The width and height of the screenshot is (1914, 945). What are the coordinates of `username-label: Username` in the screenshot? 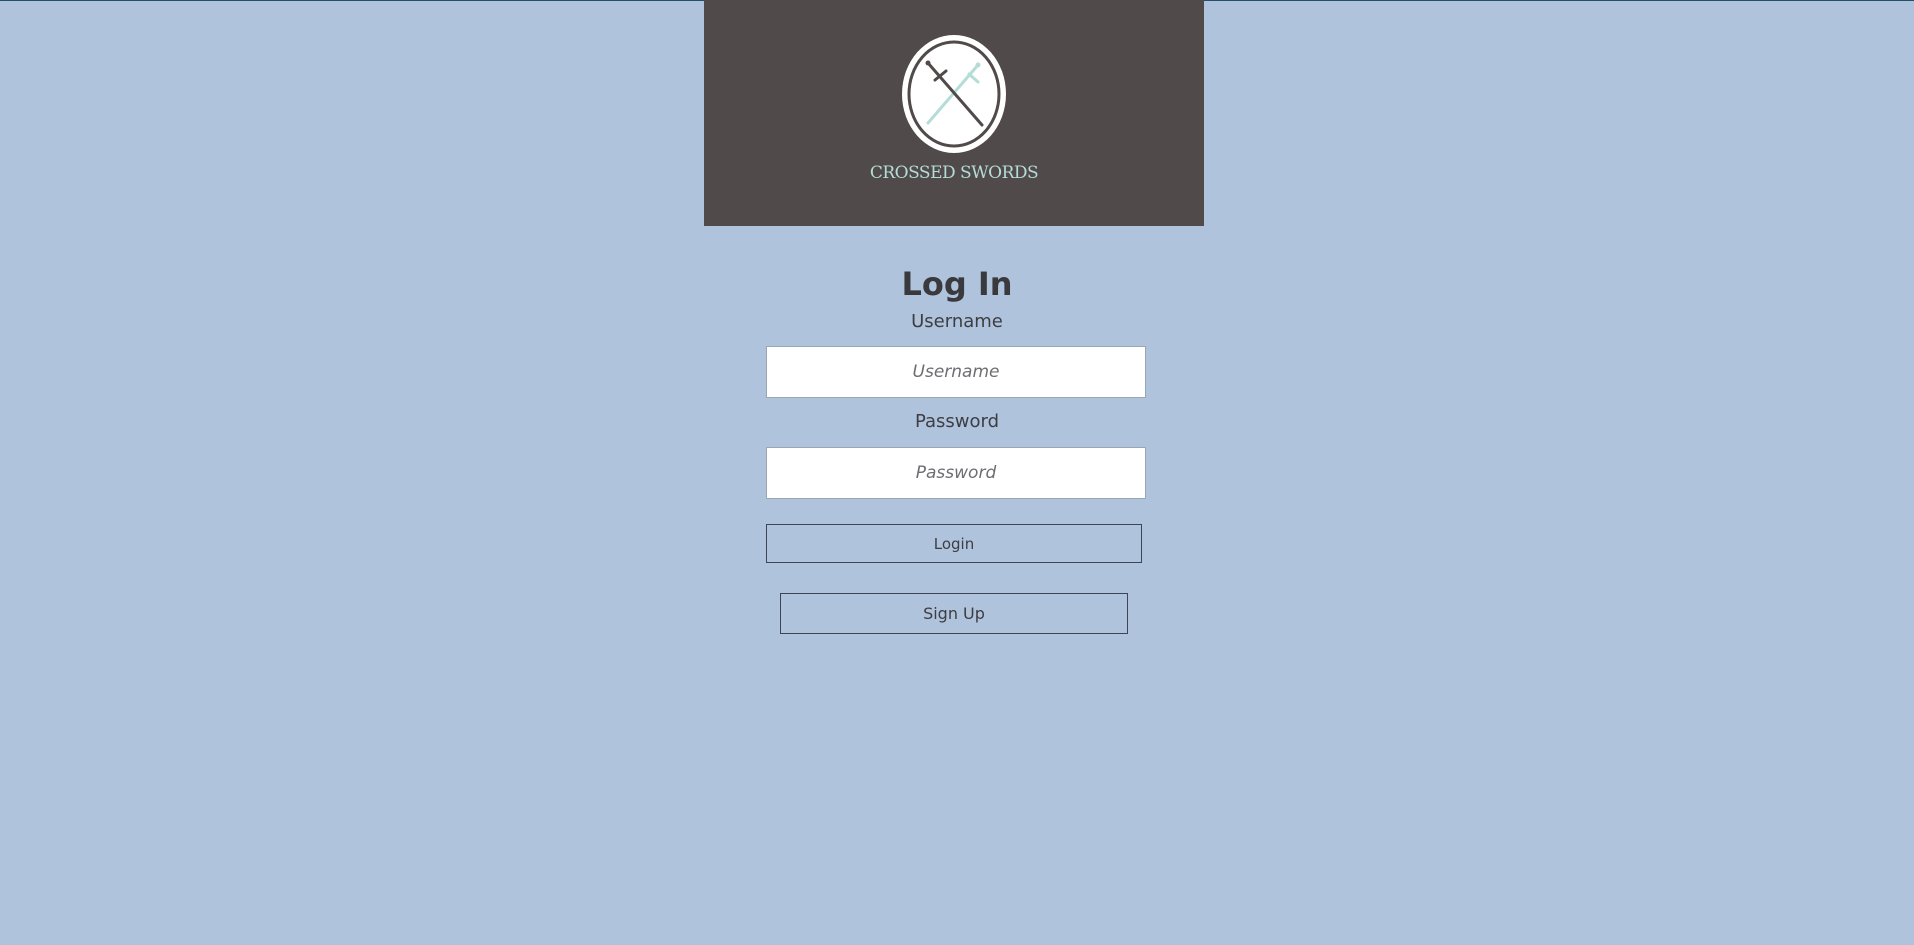 It's located at (957, 321).